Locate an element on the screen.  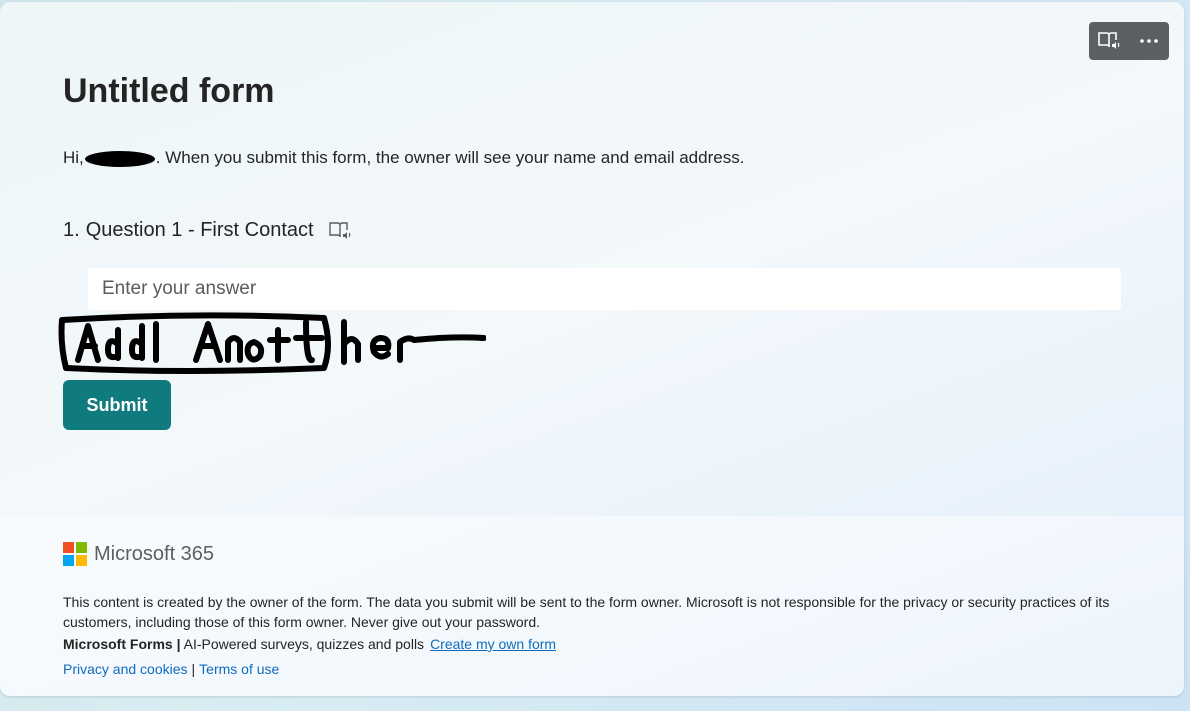
microsoft-365-logo: Microsoft 365 is located at coordinates (138, 554).